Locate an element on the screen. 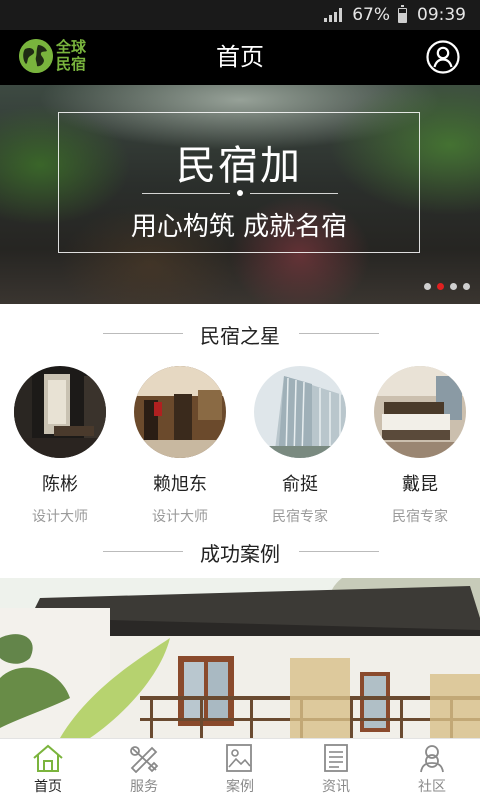 This screenshot has width=480, height=800. status-bar: 67% 09:39 is located at coordinates (240, 15).